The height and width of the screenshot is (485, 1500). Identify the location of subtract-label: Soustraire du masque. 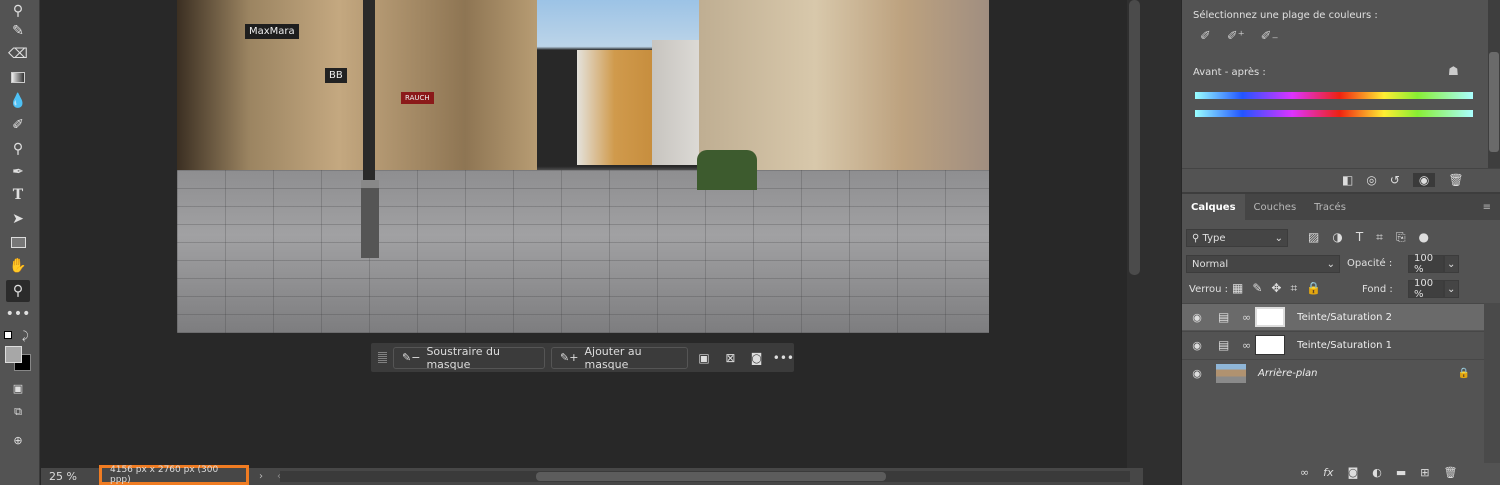
(463, 357).